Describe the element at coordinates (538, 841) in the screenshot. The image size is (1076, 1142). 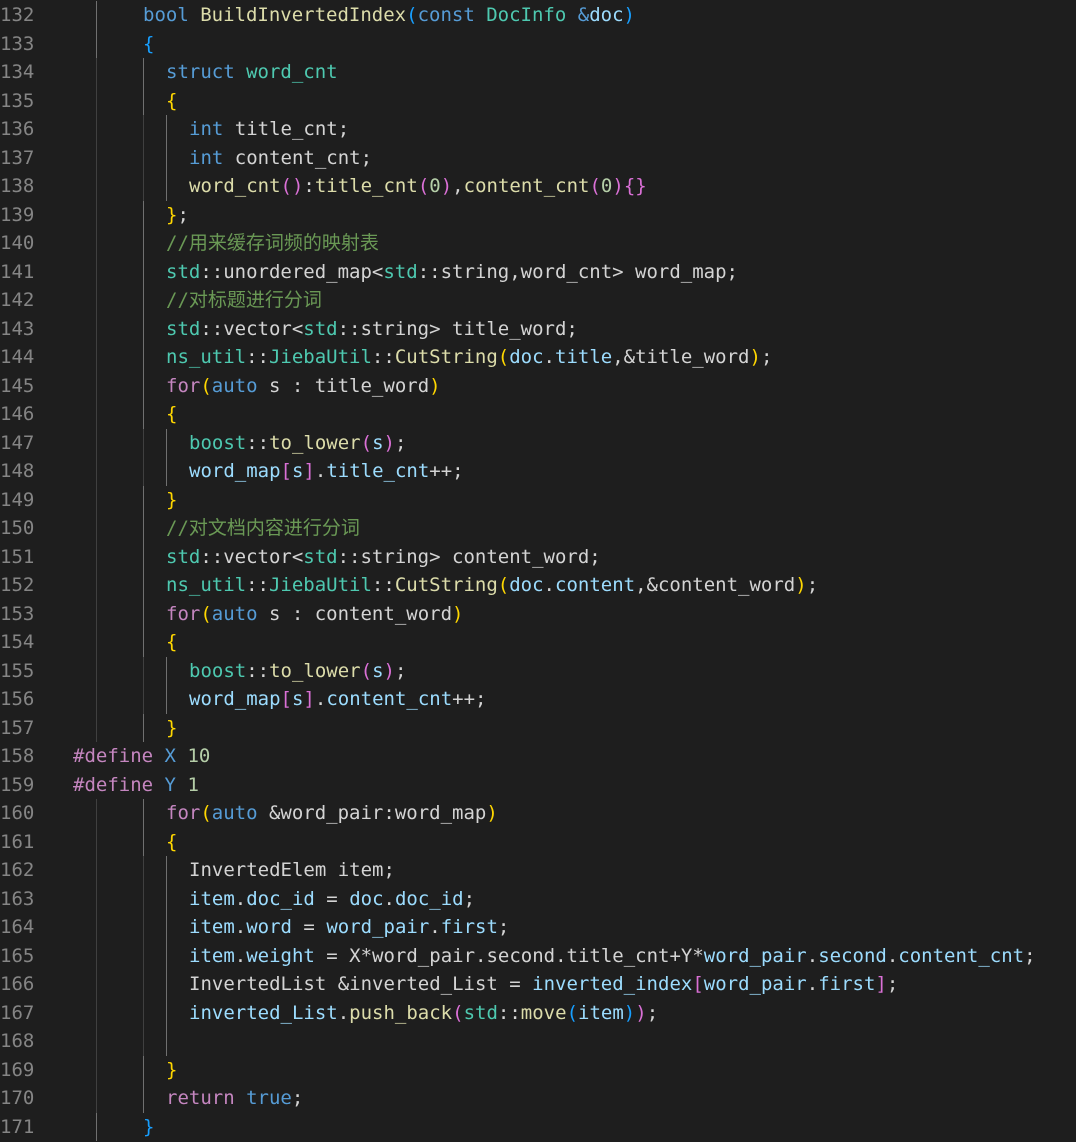
I see `code-line: 161 {` at that location.